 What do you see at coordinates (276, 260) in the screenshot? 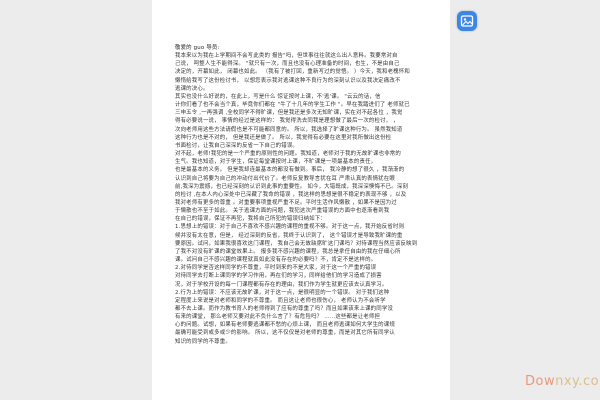
I see `text-line: 课。试问自己不感兴趣的课程就真如此没有存在的必要吗？不，肯定不是这样的。` at bounding box center [276, 260].